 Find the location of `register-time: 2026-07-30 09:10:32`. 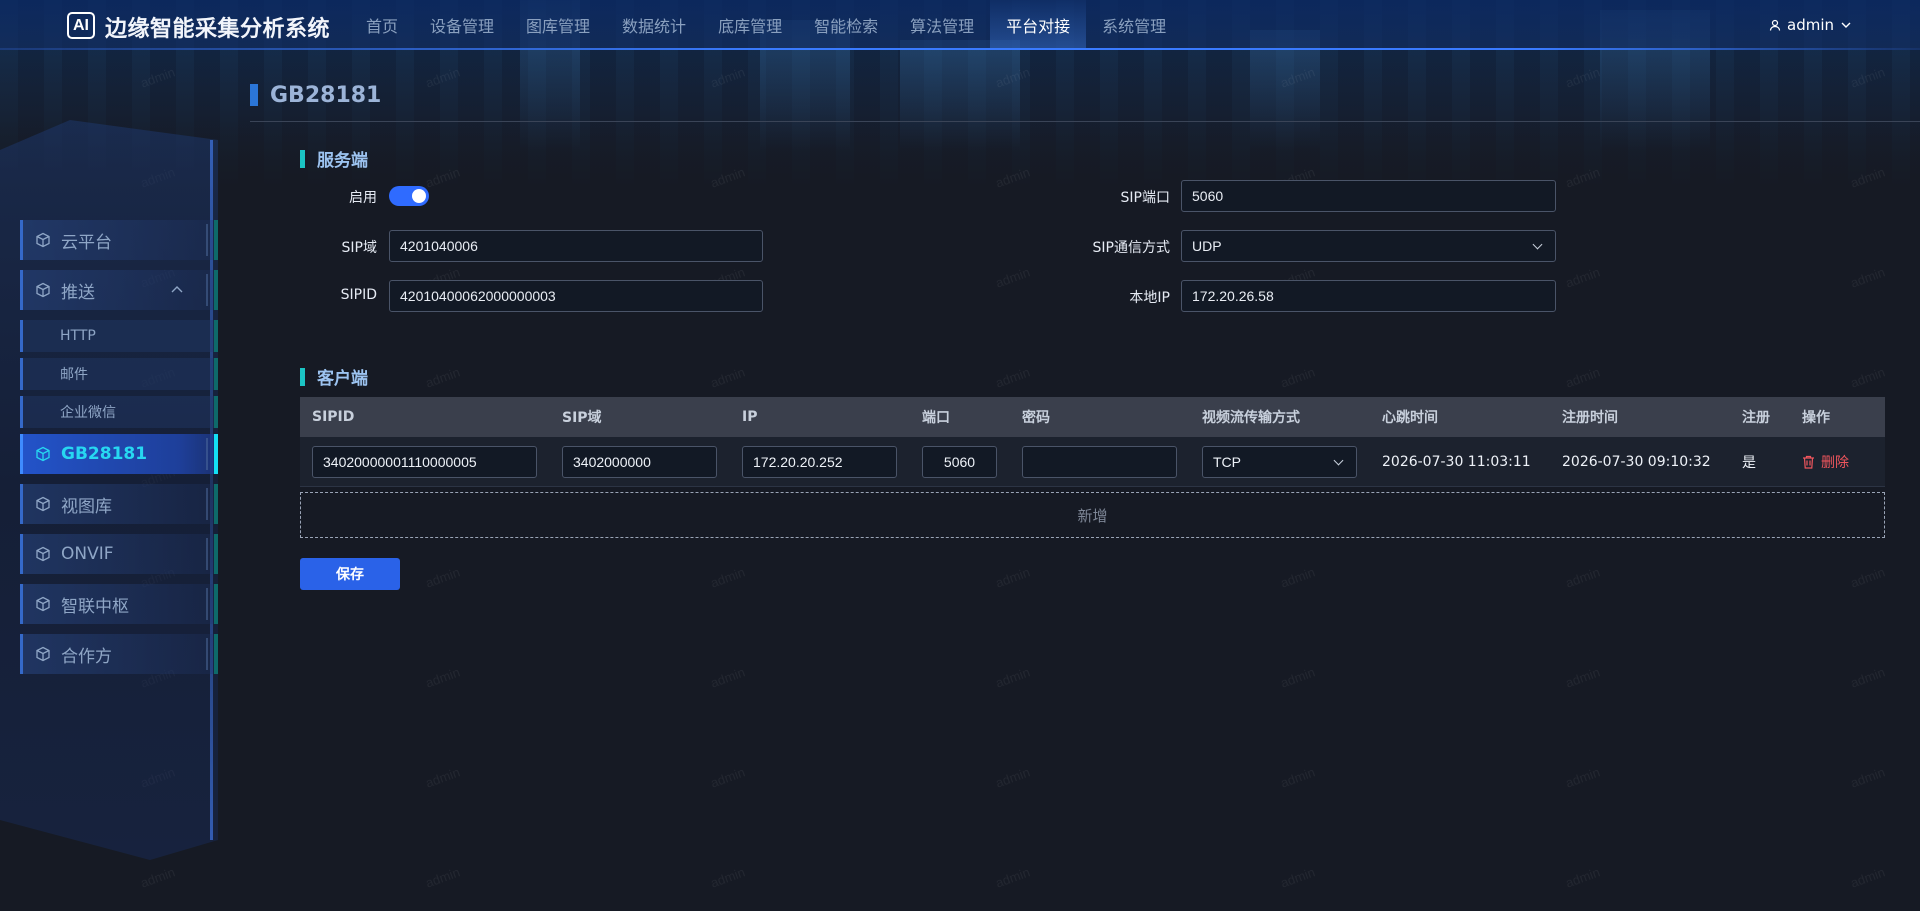

register-time: 2026-07-30 09:10:32 is located at coordinates (1636, 461).